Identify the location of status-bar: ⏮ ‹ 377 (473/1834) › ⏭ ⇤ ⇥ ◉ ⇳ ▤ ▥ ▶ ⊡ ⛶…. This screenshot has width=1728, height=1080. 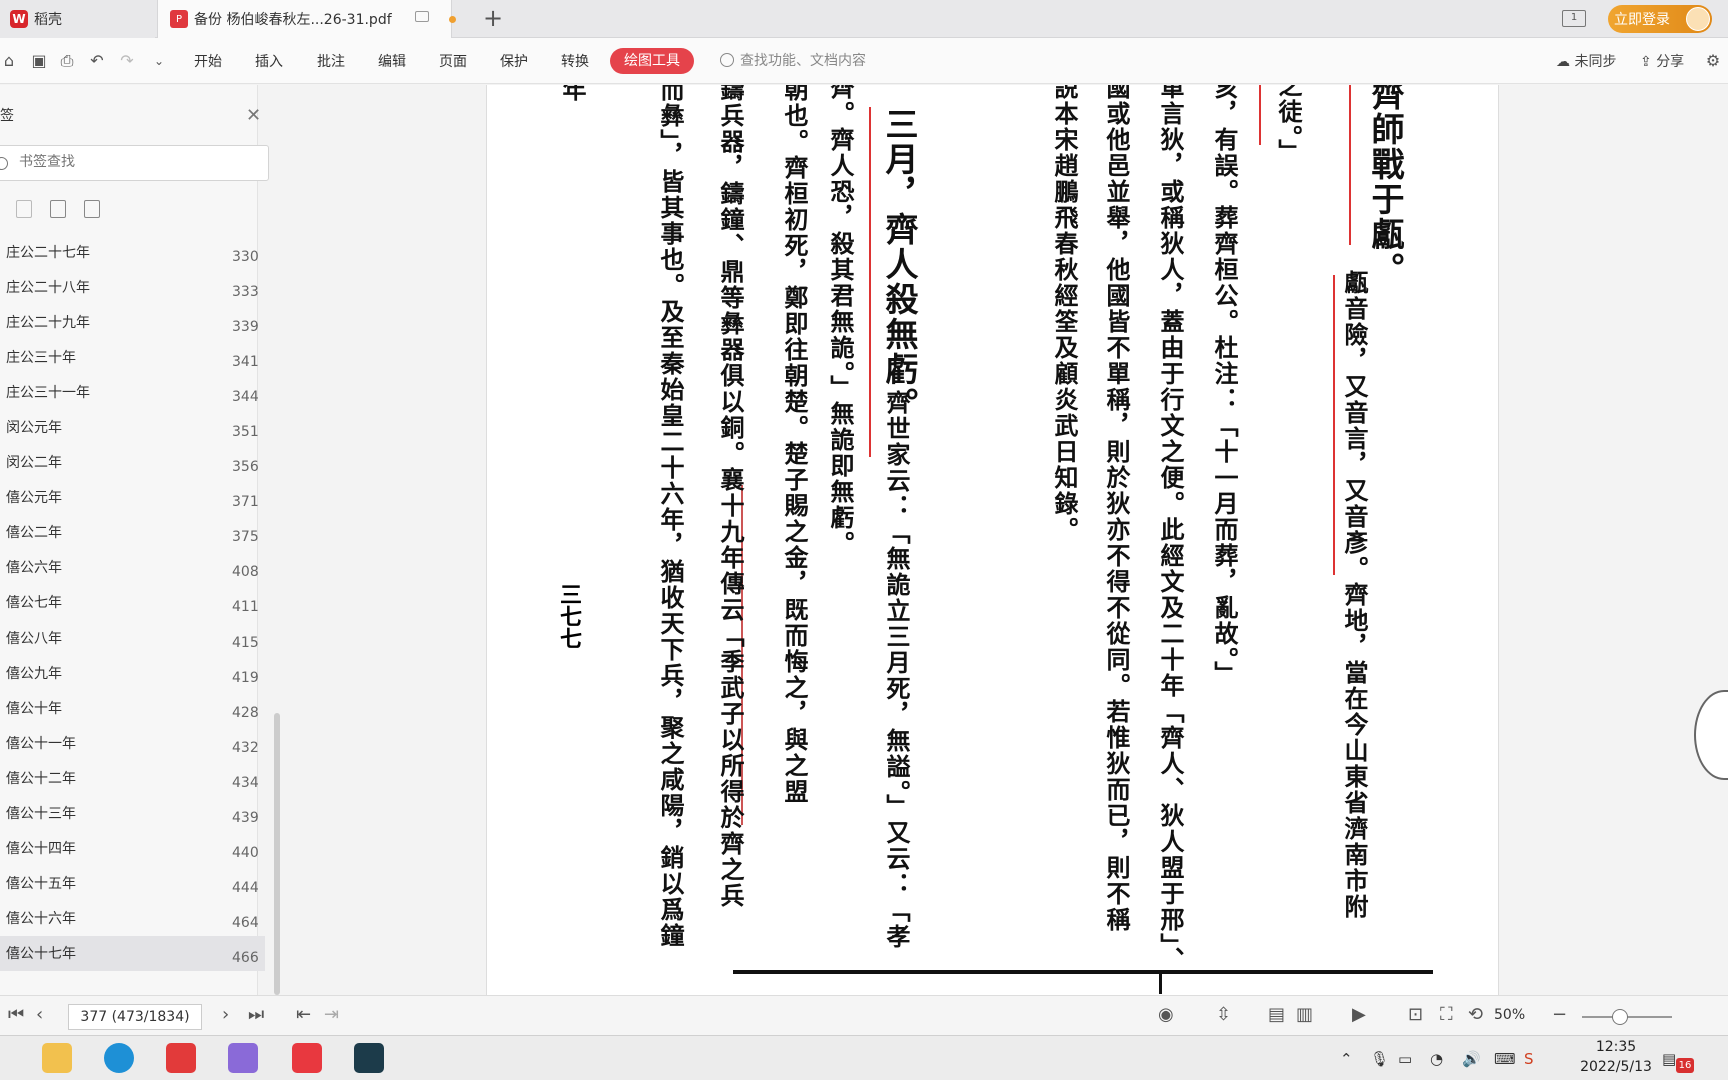
(864, 1015).